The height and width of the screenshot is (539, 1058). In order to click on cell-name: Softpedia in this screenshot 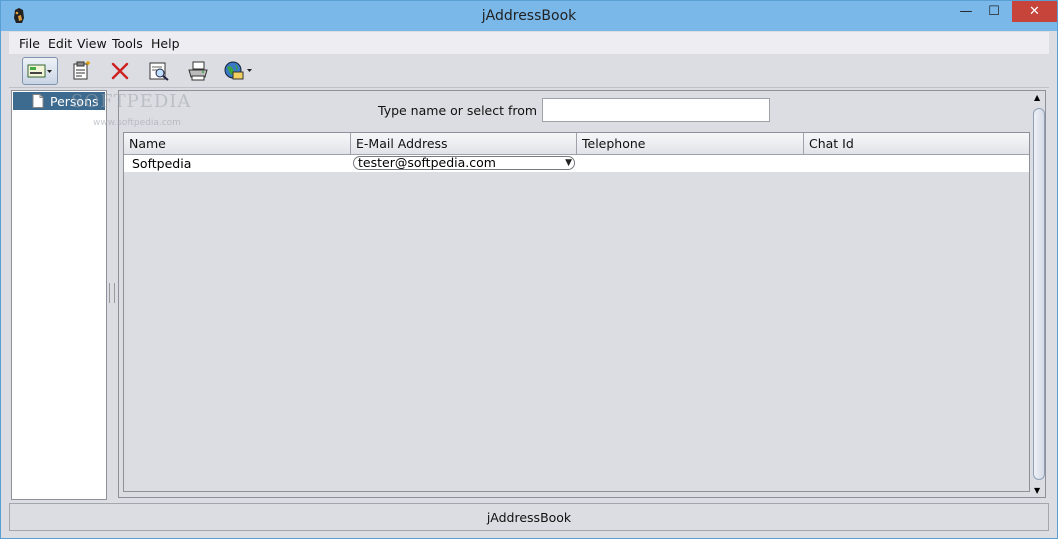, I will do `click(162, 163)`.